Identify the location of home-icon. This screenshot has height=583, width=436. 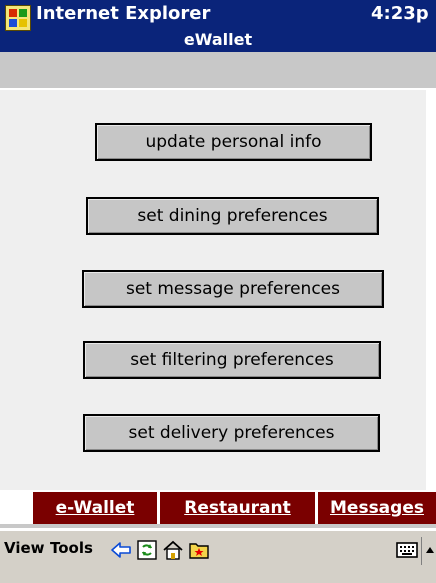
(173, 550).